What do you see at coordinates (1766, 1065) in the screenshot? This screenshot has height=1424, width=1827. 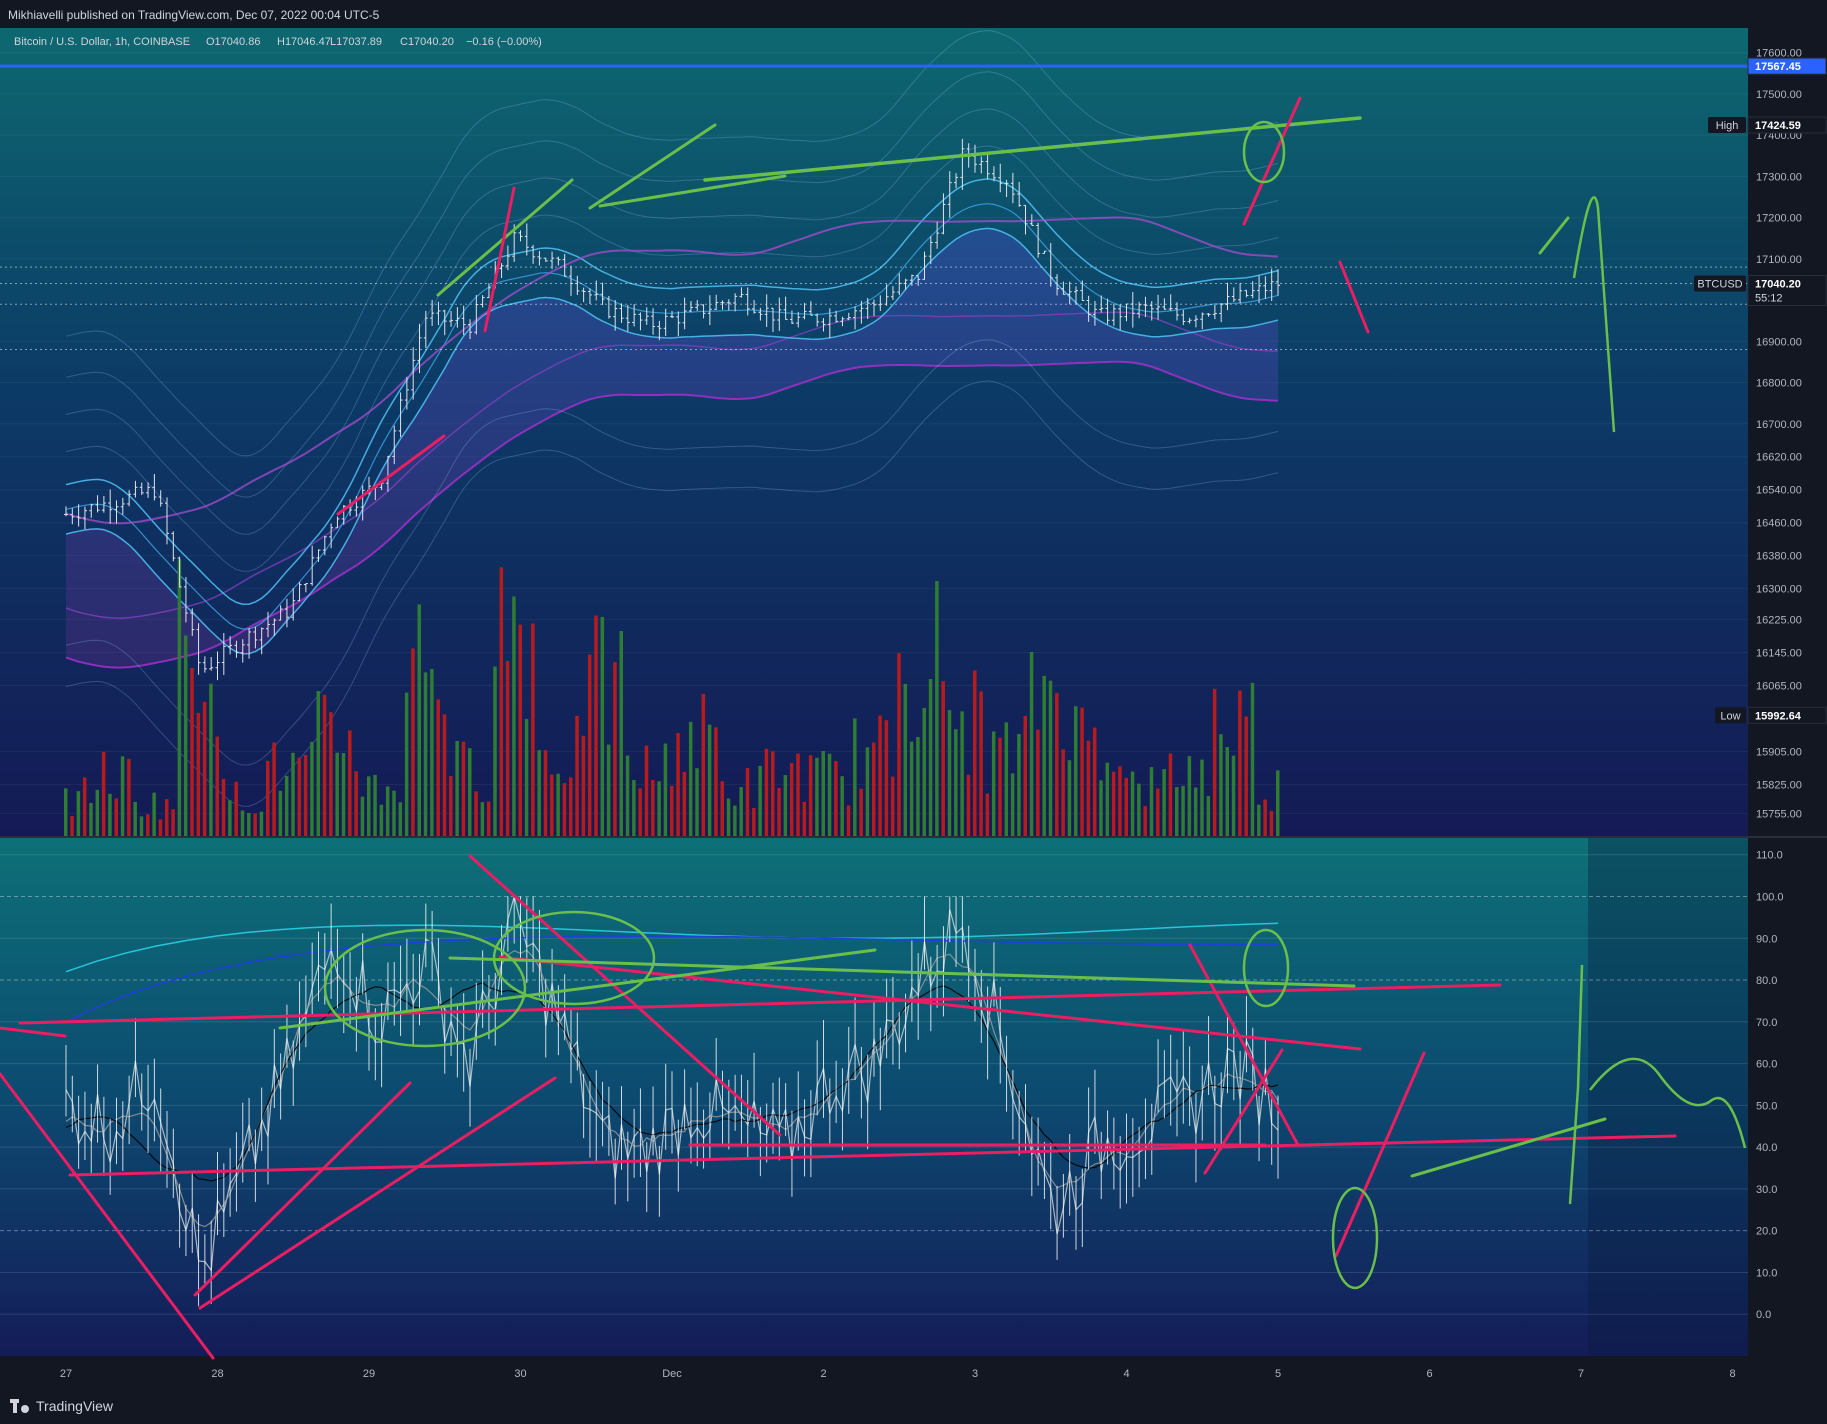 I see `oscillator-tick-label: 60.0` at bounding box center [1766, 1065].